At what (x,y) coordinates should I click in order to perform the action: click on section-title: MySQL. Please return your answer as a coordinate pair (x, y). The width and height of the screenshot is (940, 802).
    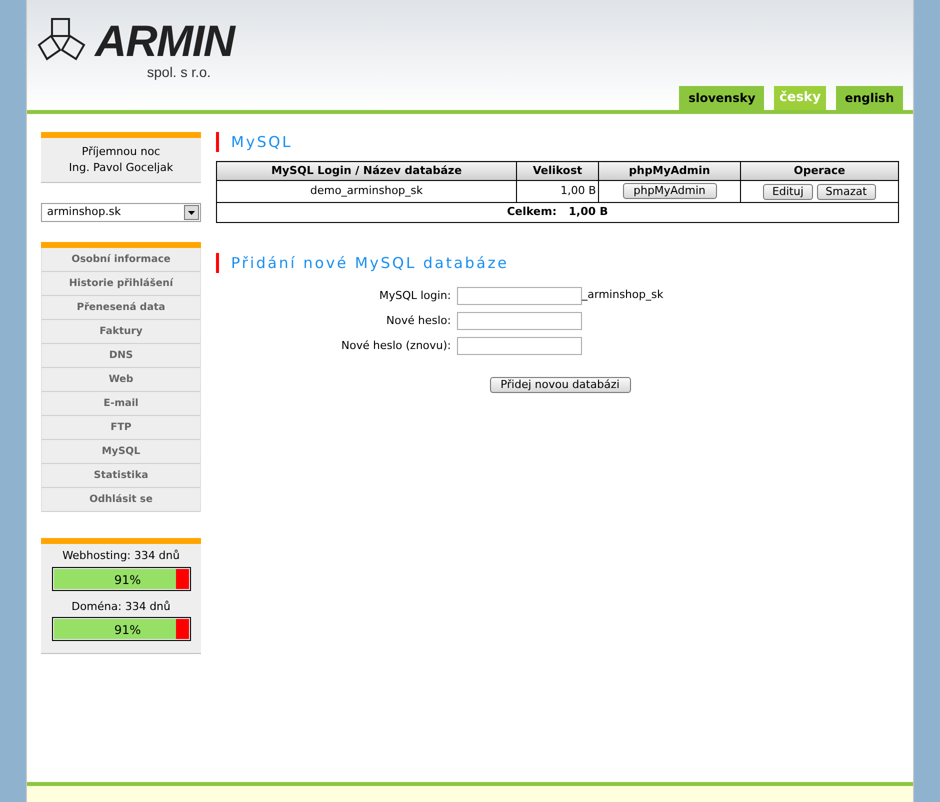
    Looking at the image, I should click on (262, 142).